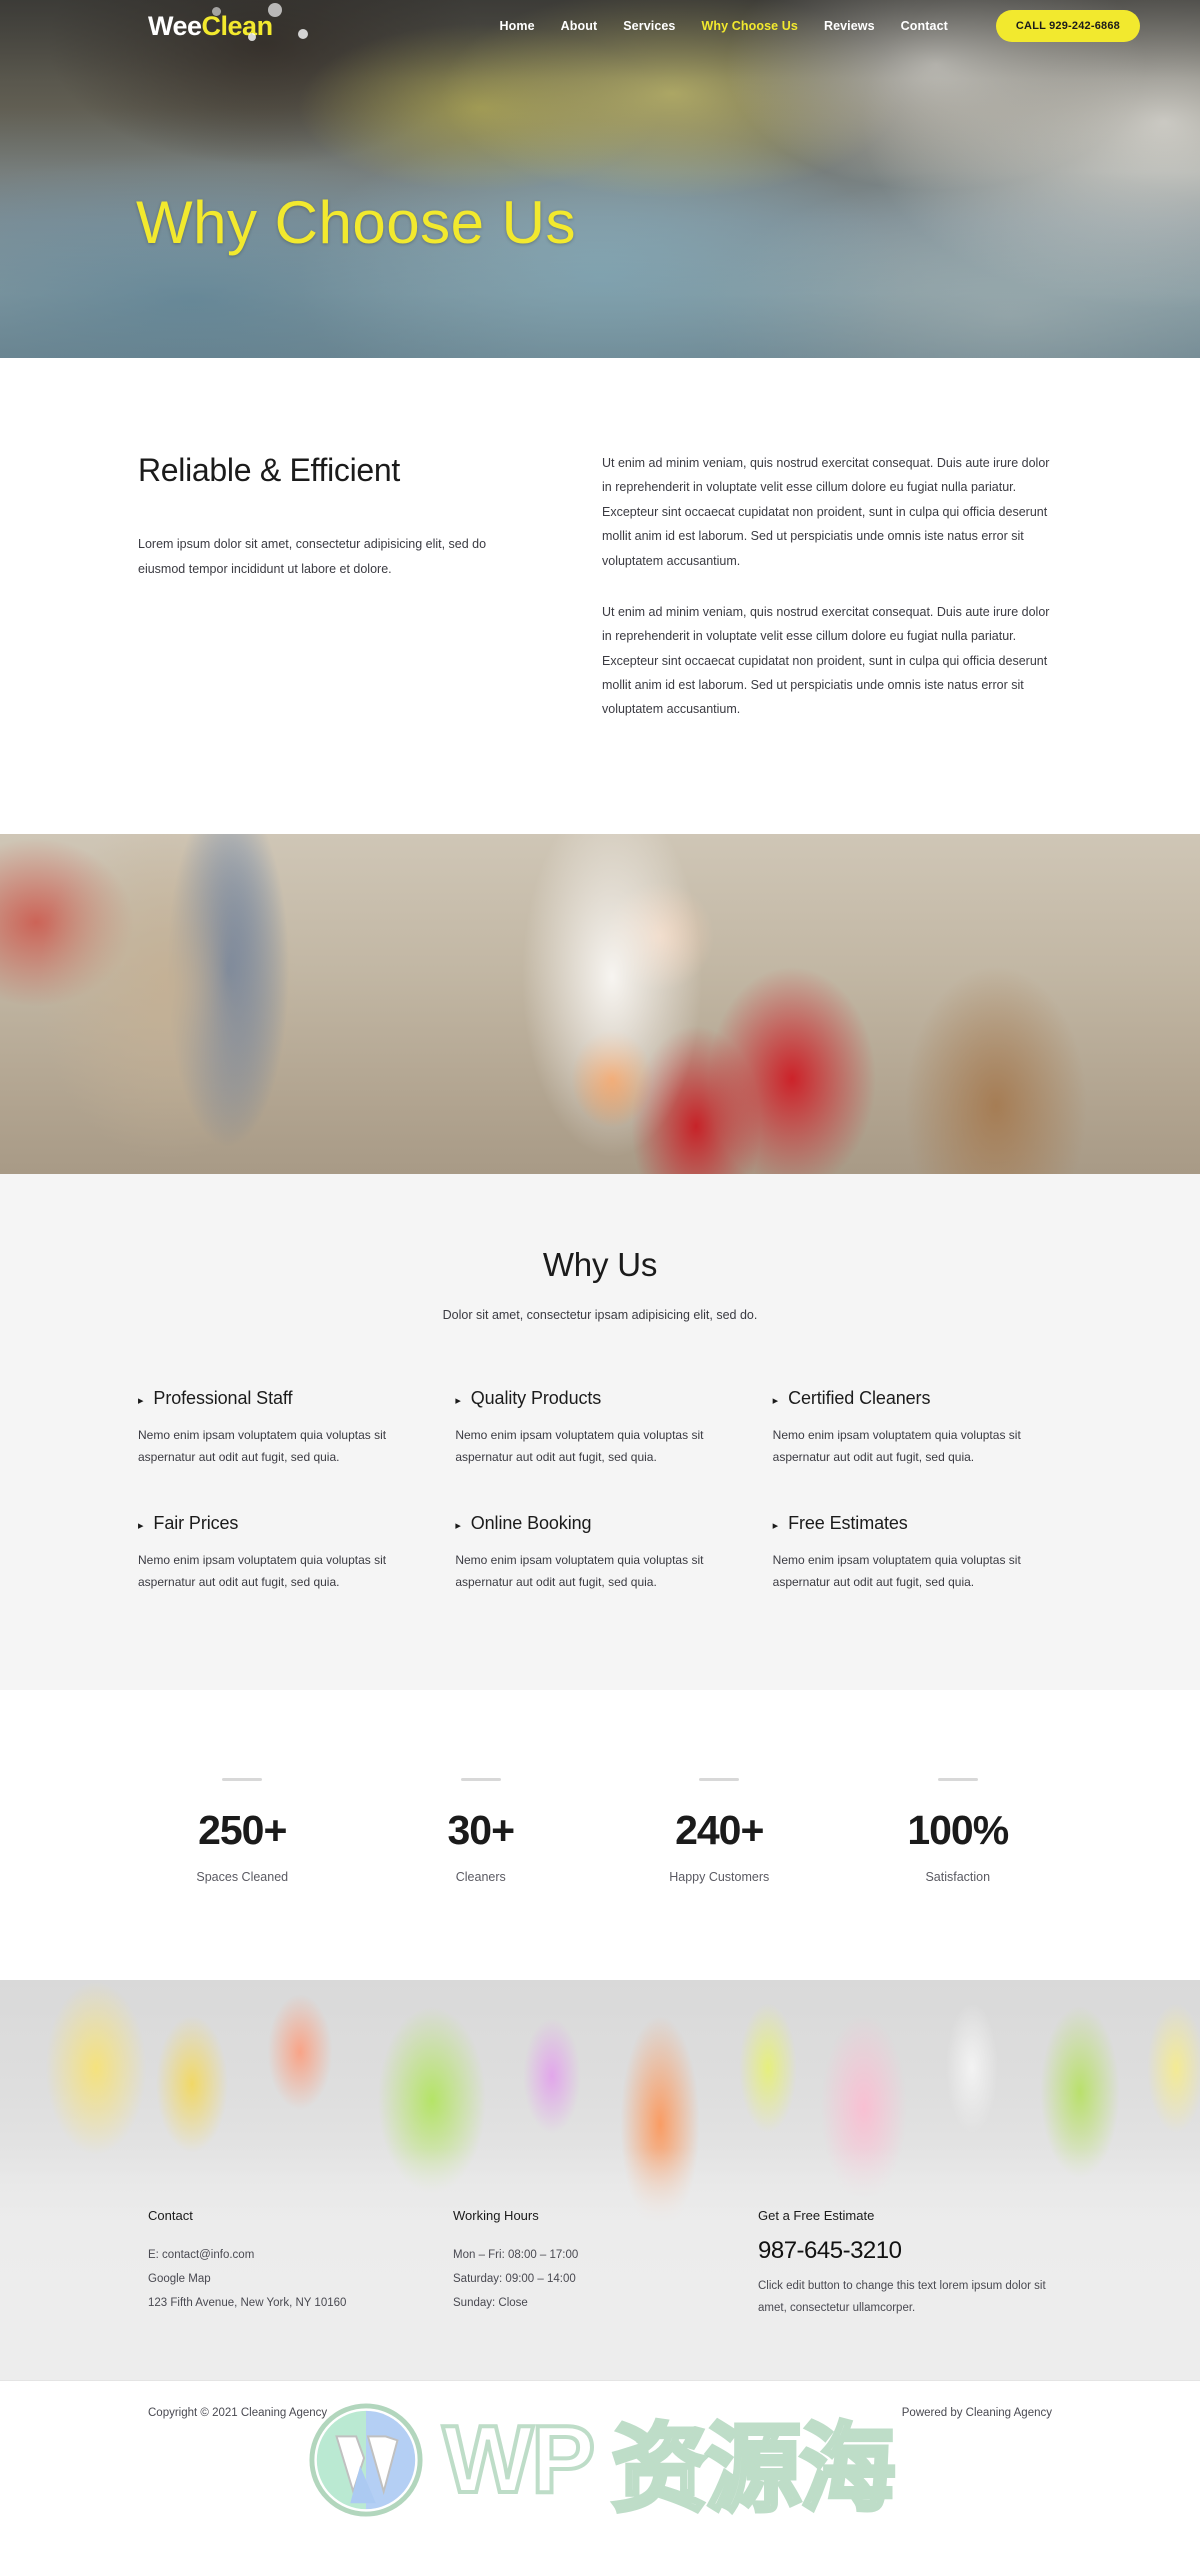 This screenshot has width=1200, height=2551. What do you see at coordinates (238, 2412) in the screenshot?
I see `copyright-text: Copyright © 2021 Cleaning Agency` at bounding box center [238, 2412].